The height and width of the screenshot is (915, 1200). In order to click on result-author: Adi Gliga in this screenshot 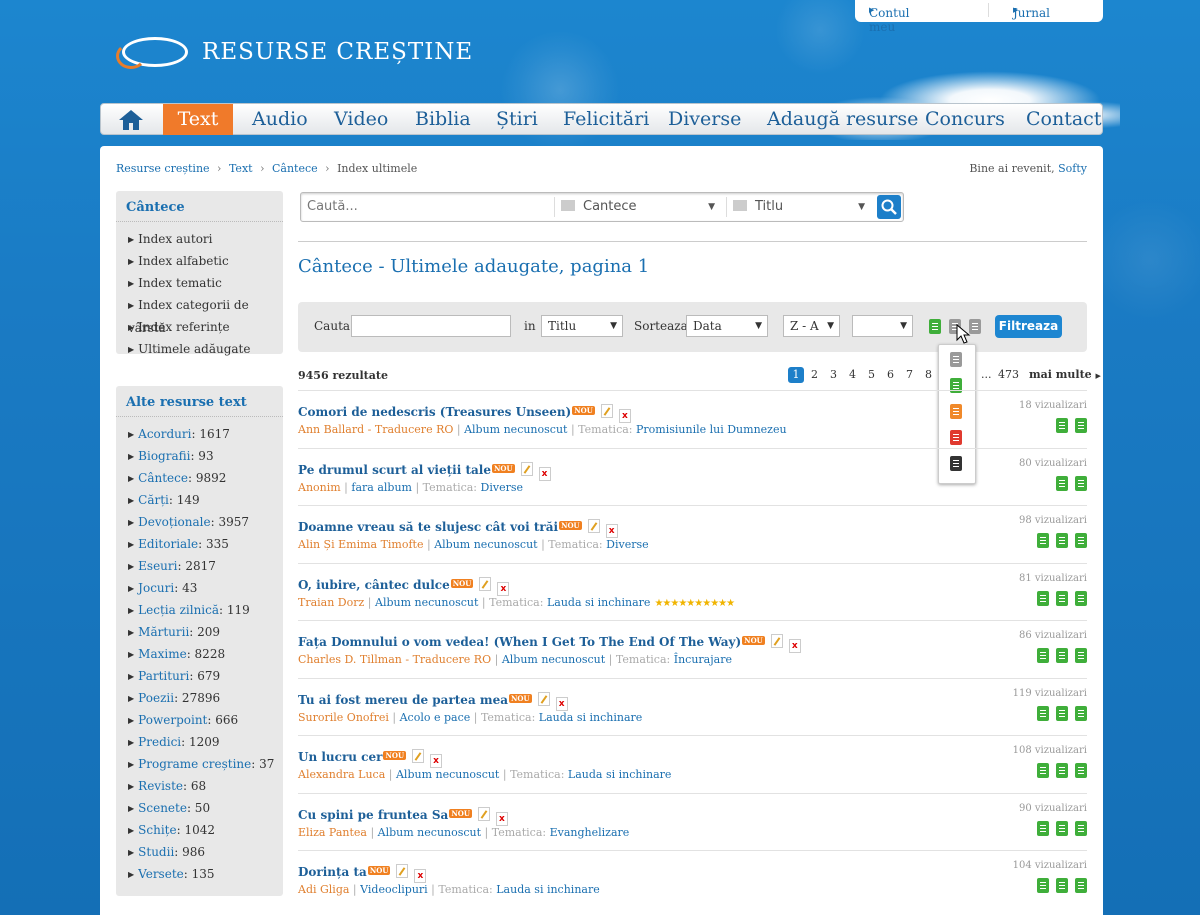, I will do `click(323, 889)`.